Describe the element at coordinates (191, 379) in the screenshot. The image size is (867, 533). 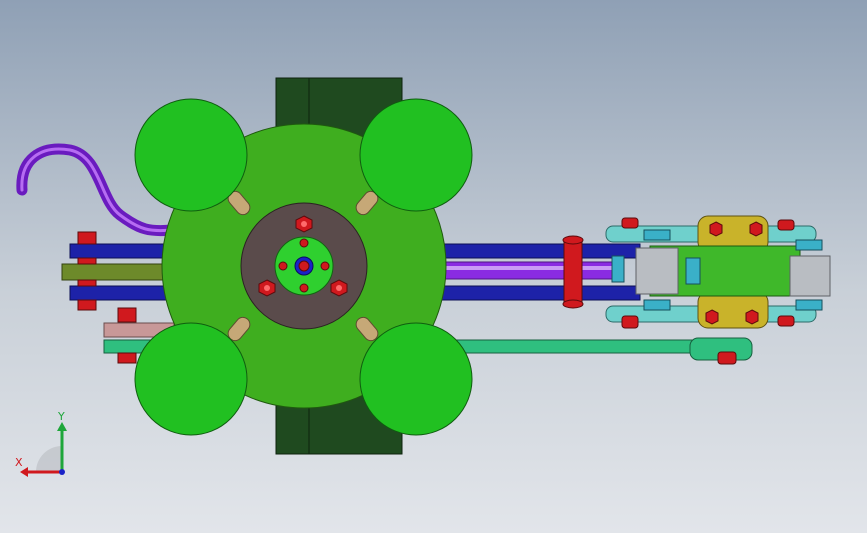
I see `wheel-bottom-left` at that location.